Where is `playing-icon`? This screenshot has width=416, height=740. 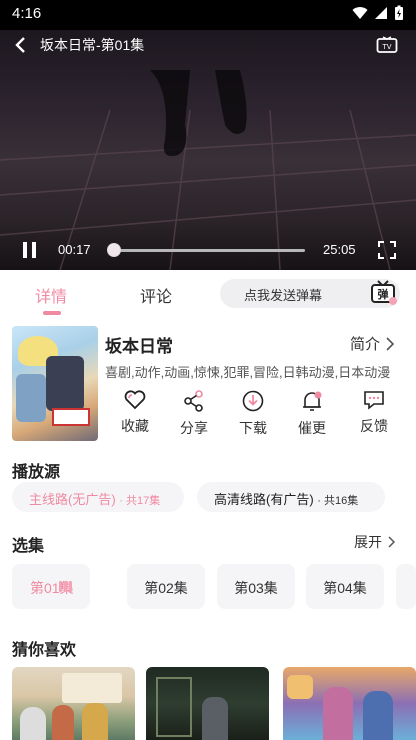
playing-icon is located at coordinates (65, 586).